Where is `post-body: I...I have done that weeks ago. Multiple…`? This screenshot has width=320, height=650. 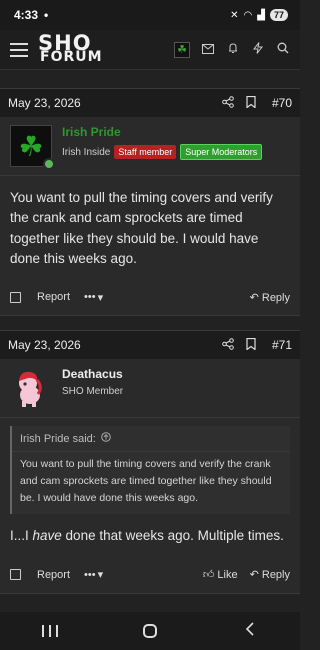 post-body: I...I have done that weeks ago. Multiple… is located at coordinates (150, 535).